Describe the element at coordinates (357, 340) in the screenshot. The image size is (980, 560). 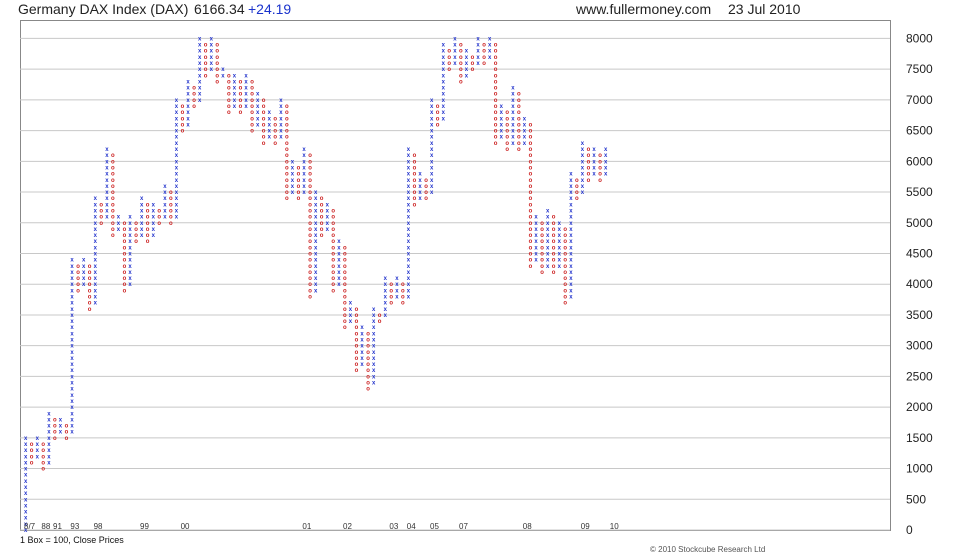
I see `o-column: ooooooooooo` at that location.